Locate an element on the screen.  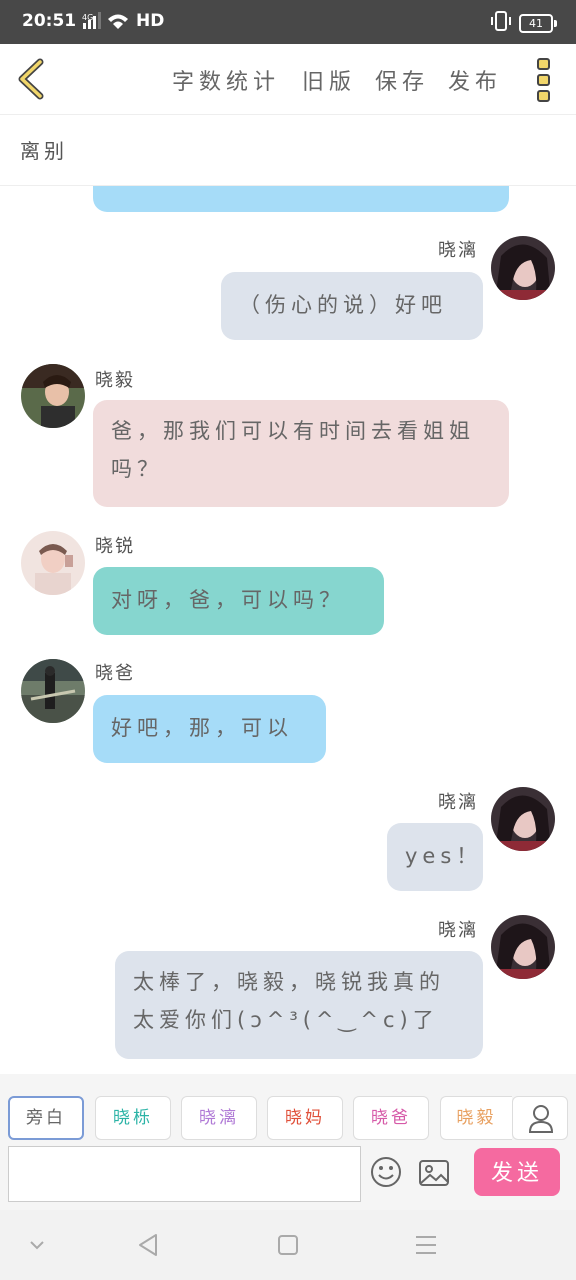
message-bubble: 太棒了，晓毅，晓锐我真的太爱你们(ɔ^³(^‿^c)了 is located at coordinates (299, 1005).